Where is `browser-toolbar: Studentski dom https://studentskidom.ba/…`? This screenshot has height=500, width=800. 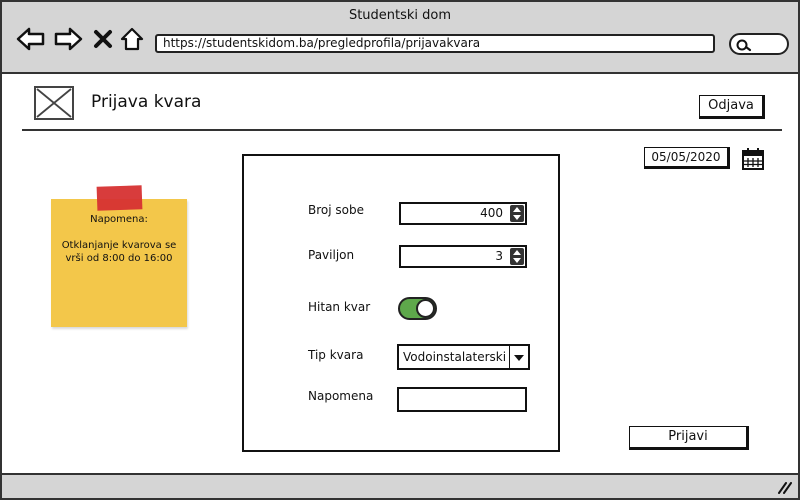
browser-toolbar: Studentski dom https://studentskidom.ba/… is located at coordinates (400, 38).